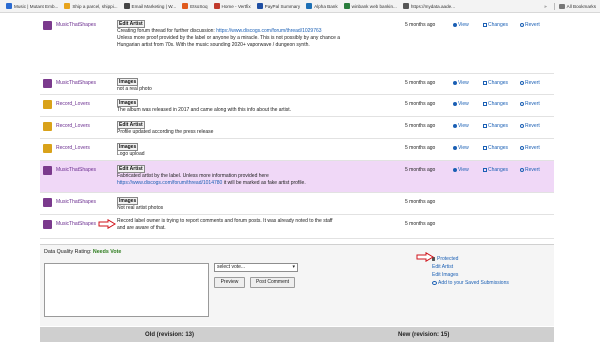 This screenshot has height=342, width=600. I want to click on red-arrow-right-icon, so click(425, 257).